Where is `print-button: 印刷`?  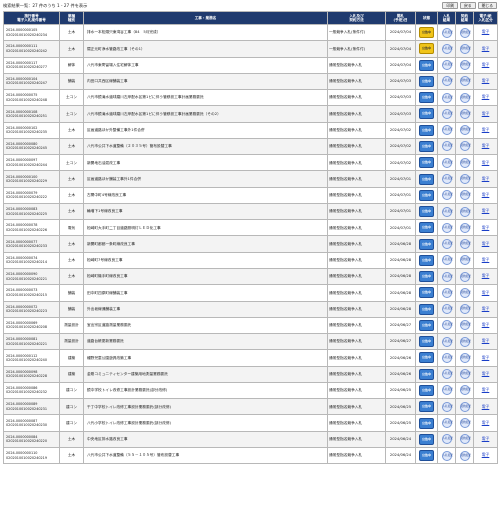
print-button: 印刷 is located at coordinates (450, 5).